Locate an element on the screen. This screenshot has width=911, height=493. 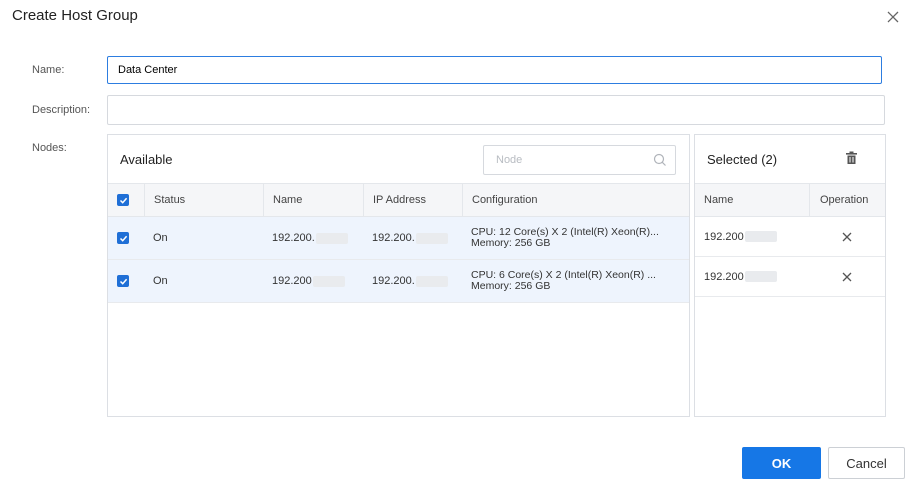
description-label: Description: is located at coordinates (61, 110).